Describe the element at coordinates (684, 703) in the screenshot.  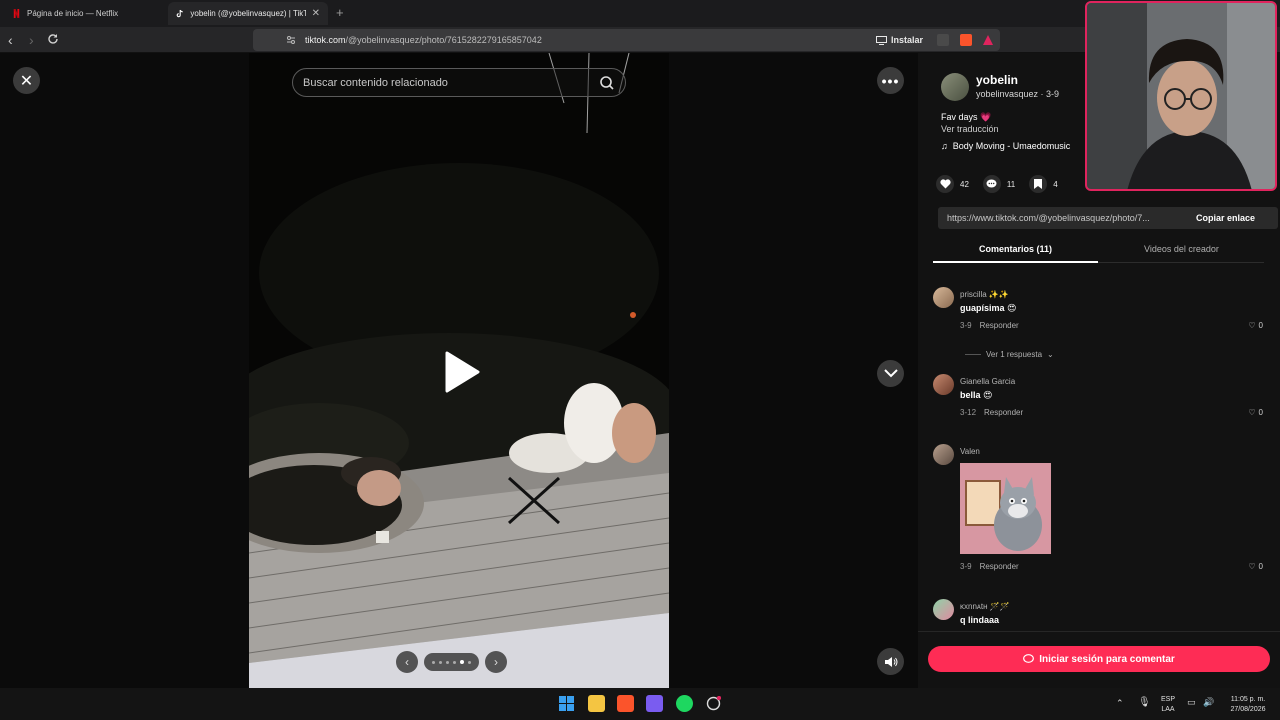
I see `spotify-icon` at that location.